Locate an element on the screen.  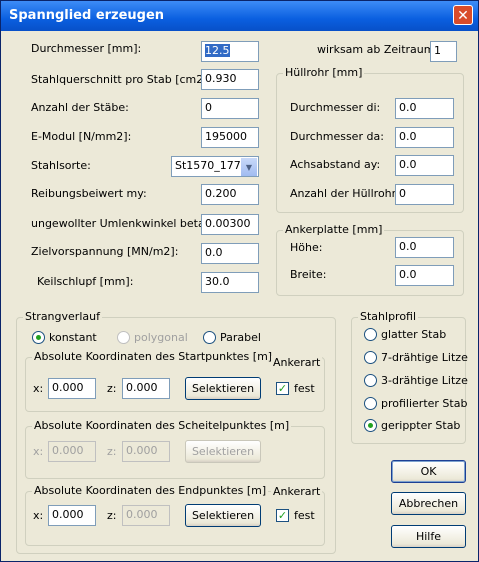
anzahl-input: 0 is located at coordinates (230, 108).